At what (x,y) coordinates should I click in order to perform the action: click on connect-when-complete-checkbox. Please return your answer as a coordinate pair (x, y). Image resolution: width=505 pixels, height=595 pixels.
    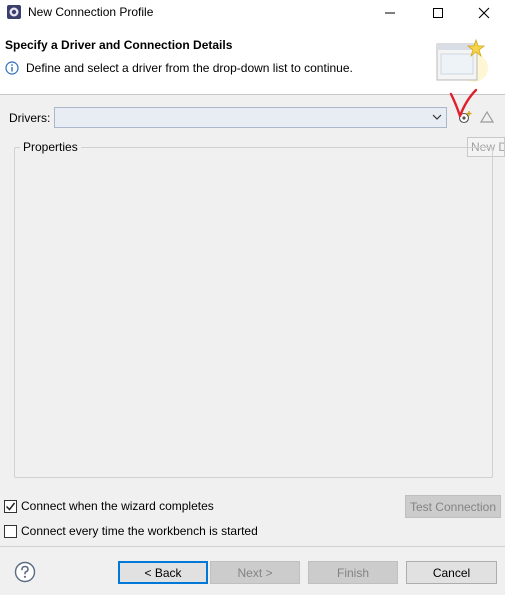
    Looking at the image, I should click on (10, 506).